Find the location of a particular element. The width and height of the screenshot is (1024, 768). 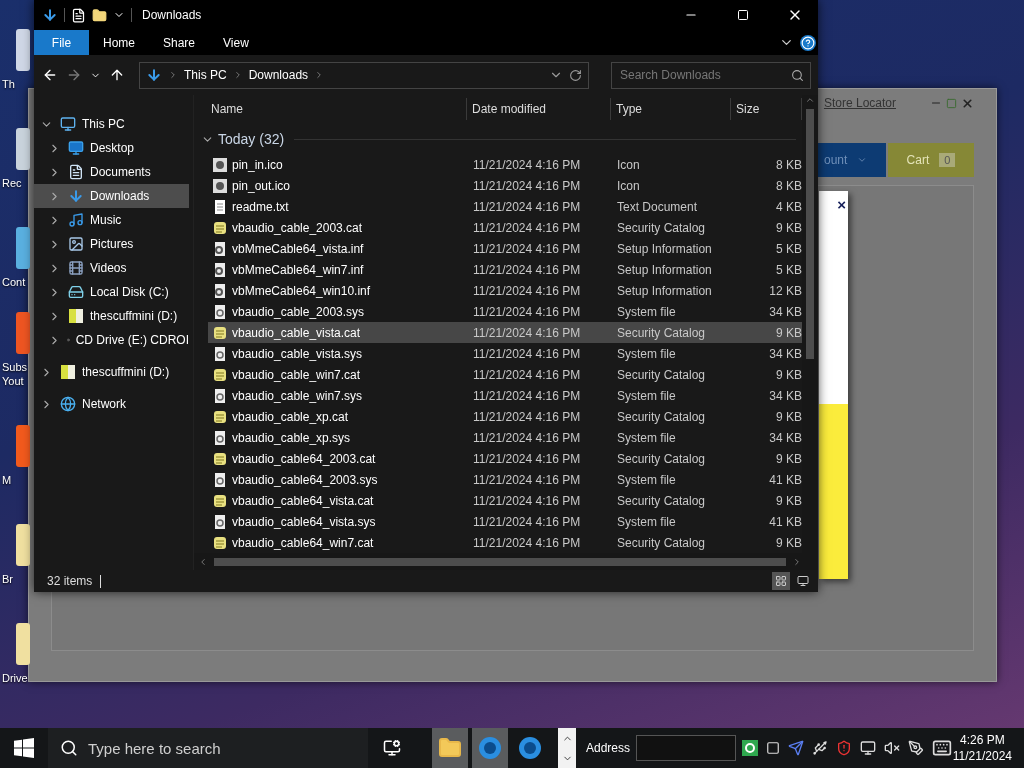

file-row: vbaudio_cable_vista.cat 11/21/2024 4:16 PM Security Catalog 9 KB is located at coordinates (505, 332).